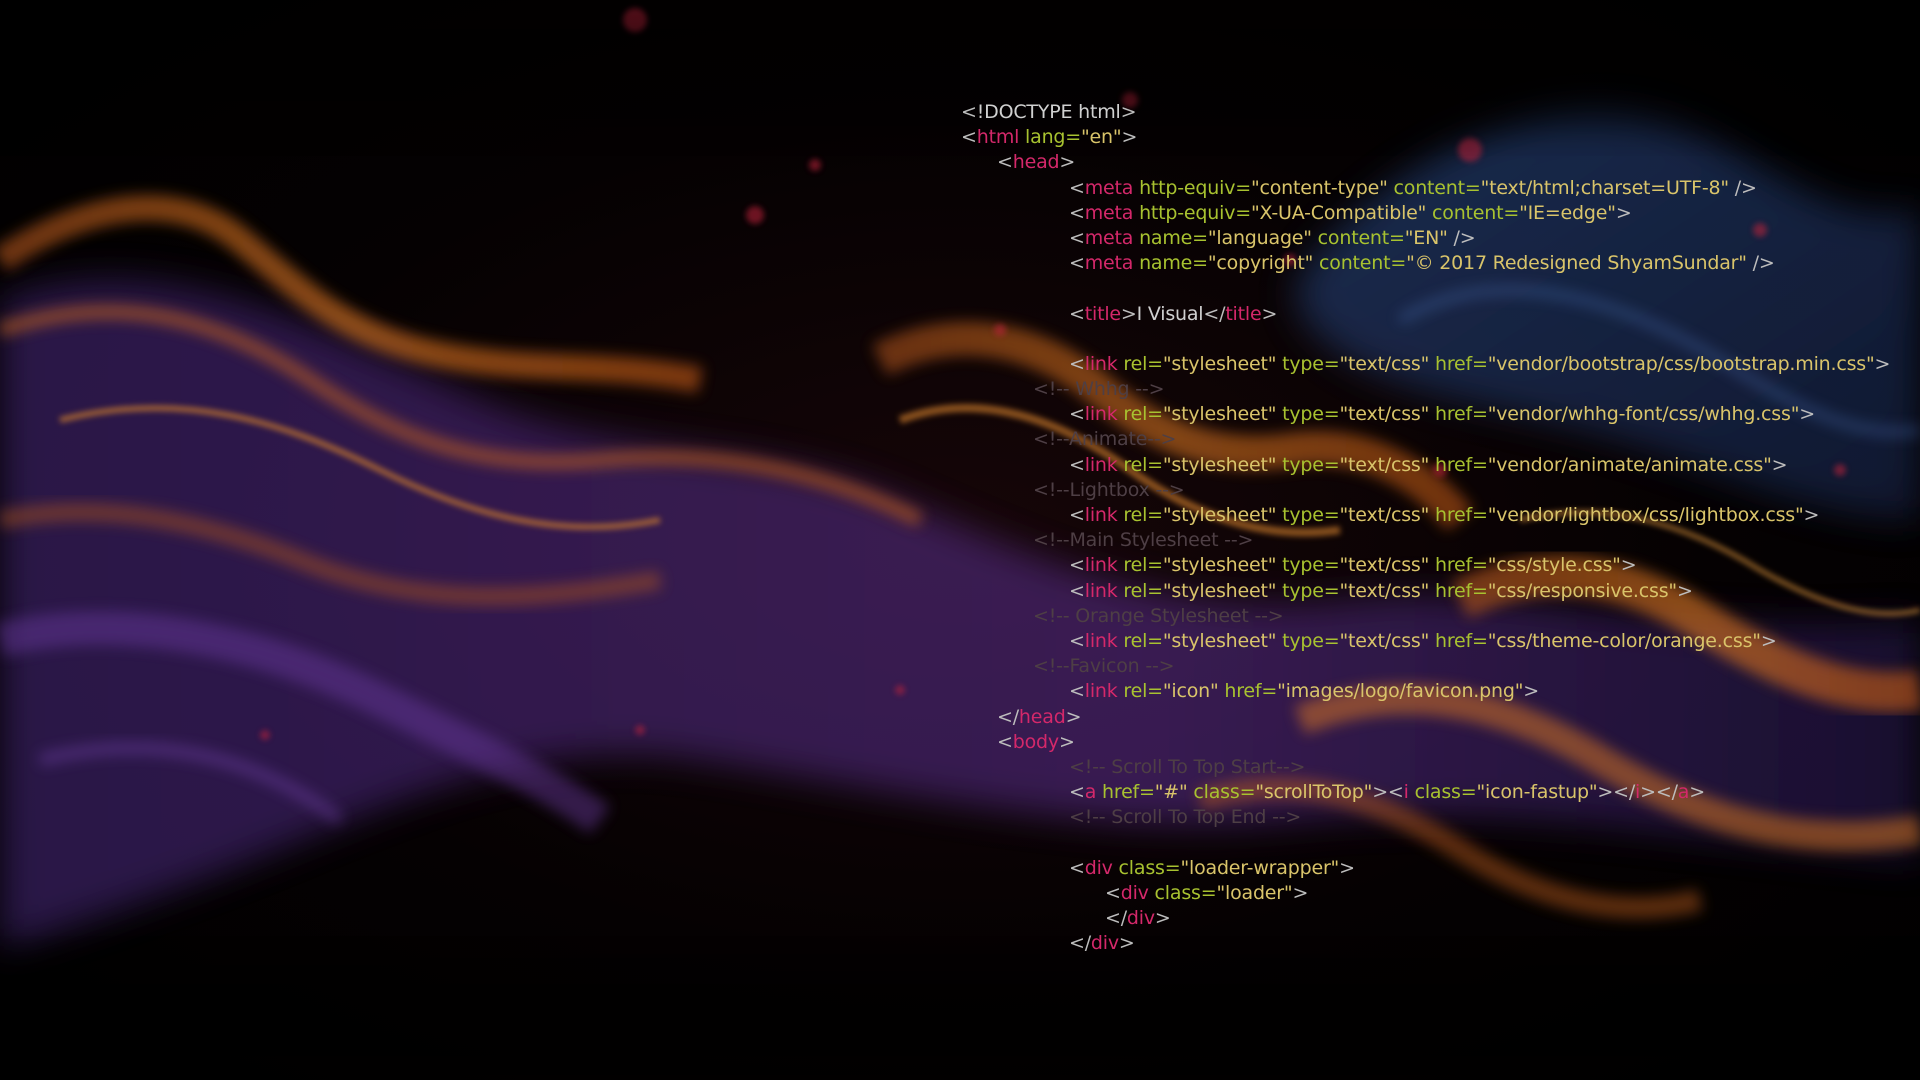  What do you see at coordinates (1411, 868) in the screenshot?
I see `code-line: <div class="loader-wrapper">` at bounding box center [1411, 868].